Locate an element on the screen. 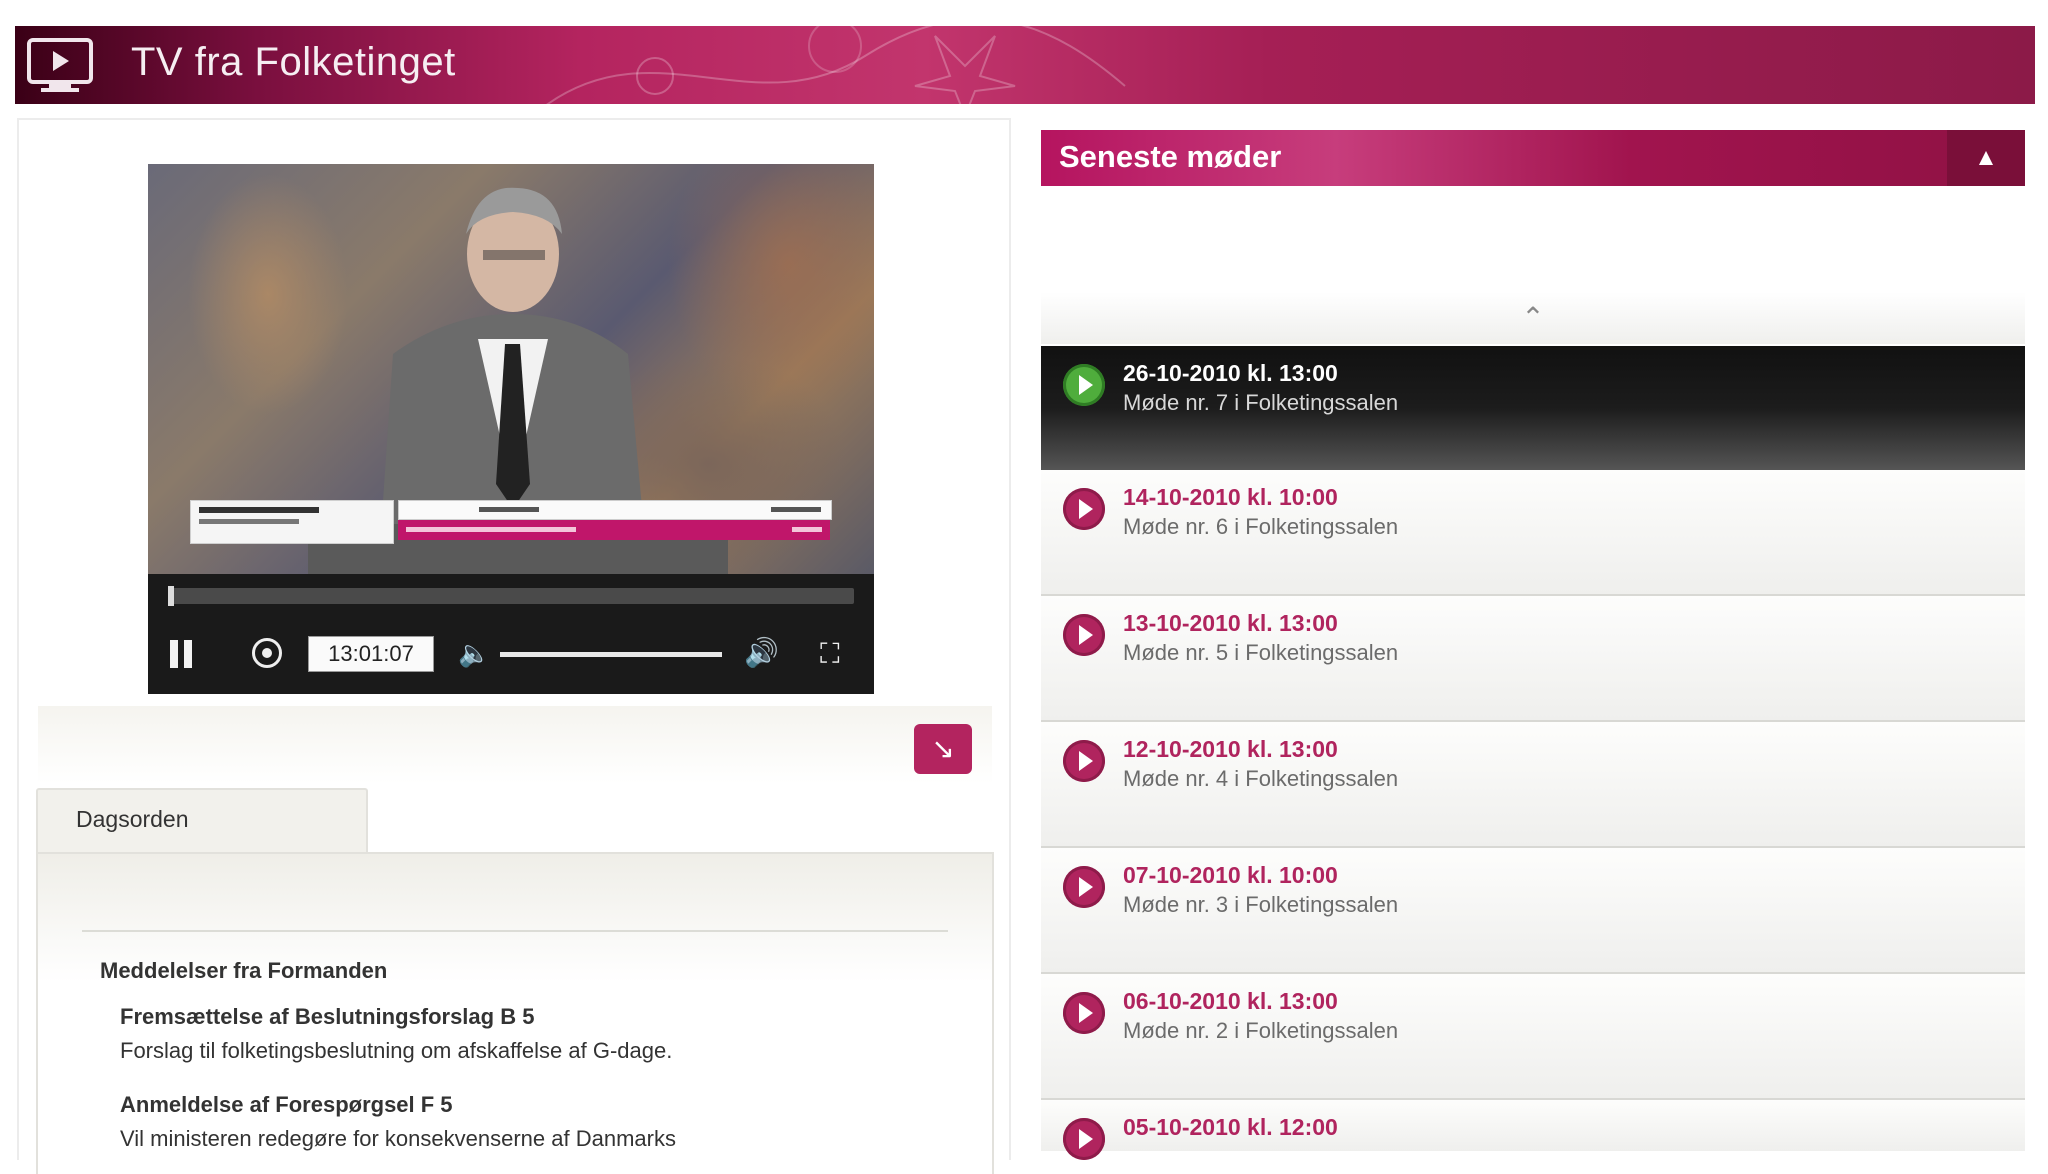  volume-slider is located at coordinates (611, 654).